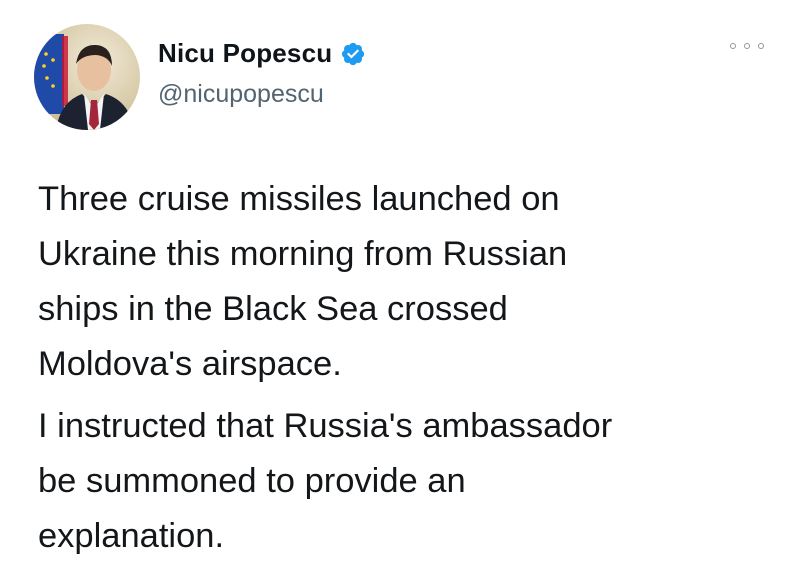 This screenshot has height=580, width=800. Describe the element at coordinates (241, 94) in the screenshot. I see `author-handle: @nicupopescu` at that location.